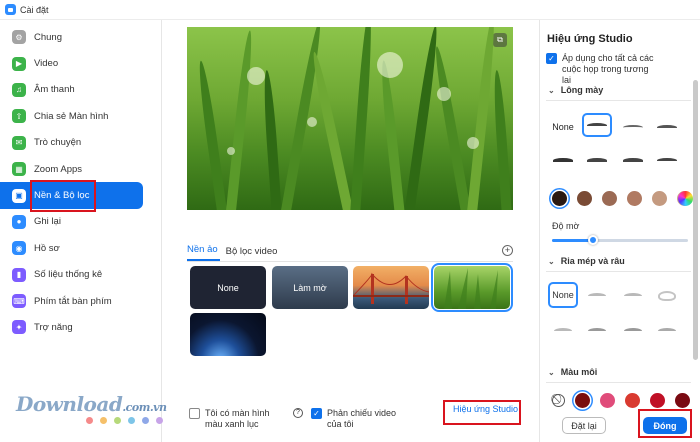 The image size is (700, 442). Describe the element at coordinates (472, 287) in the screenshot. I see `background-grass` at that location.